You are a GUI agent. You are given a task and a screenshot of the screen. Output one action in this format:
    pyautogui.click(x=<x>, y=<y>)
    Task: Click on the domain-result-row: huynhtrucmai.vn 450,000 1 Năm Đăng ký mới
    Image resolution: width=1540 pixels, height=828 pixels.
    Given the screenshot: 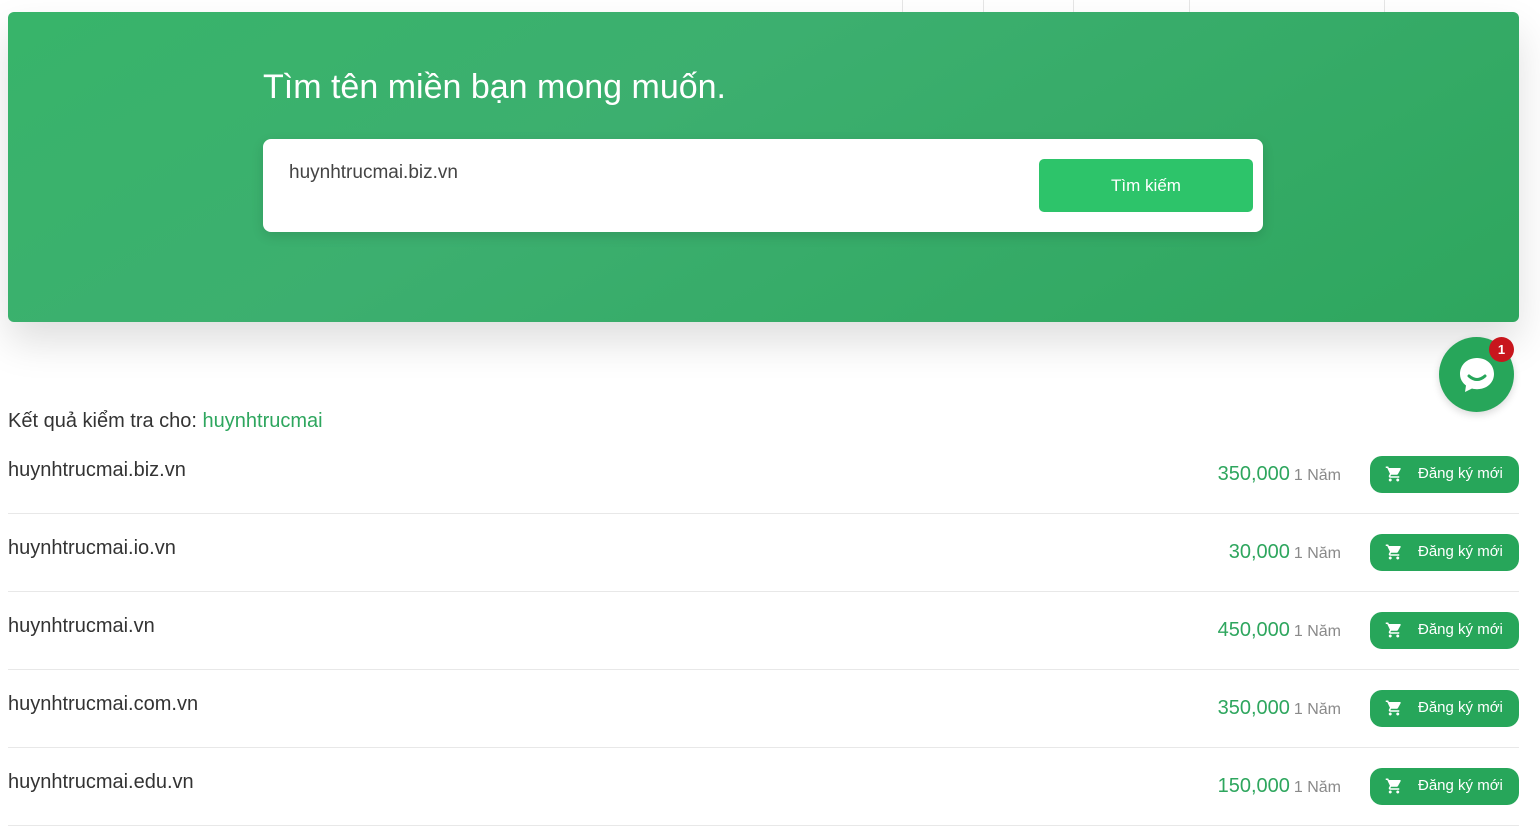 What is the action you would take?
    pyautogui.click(x=763, y=631)
    